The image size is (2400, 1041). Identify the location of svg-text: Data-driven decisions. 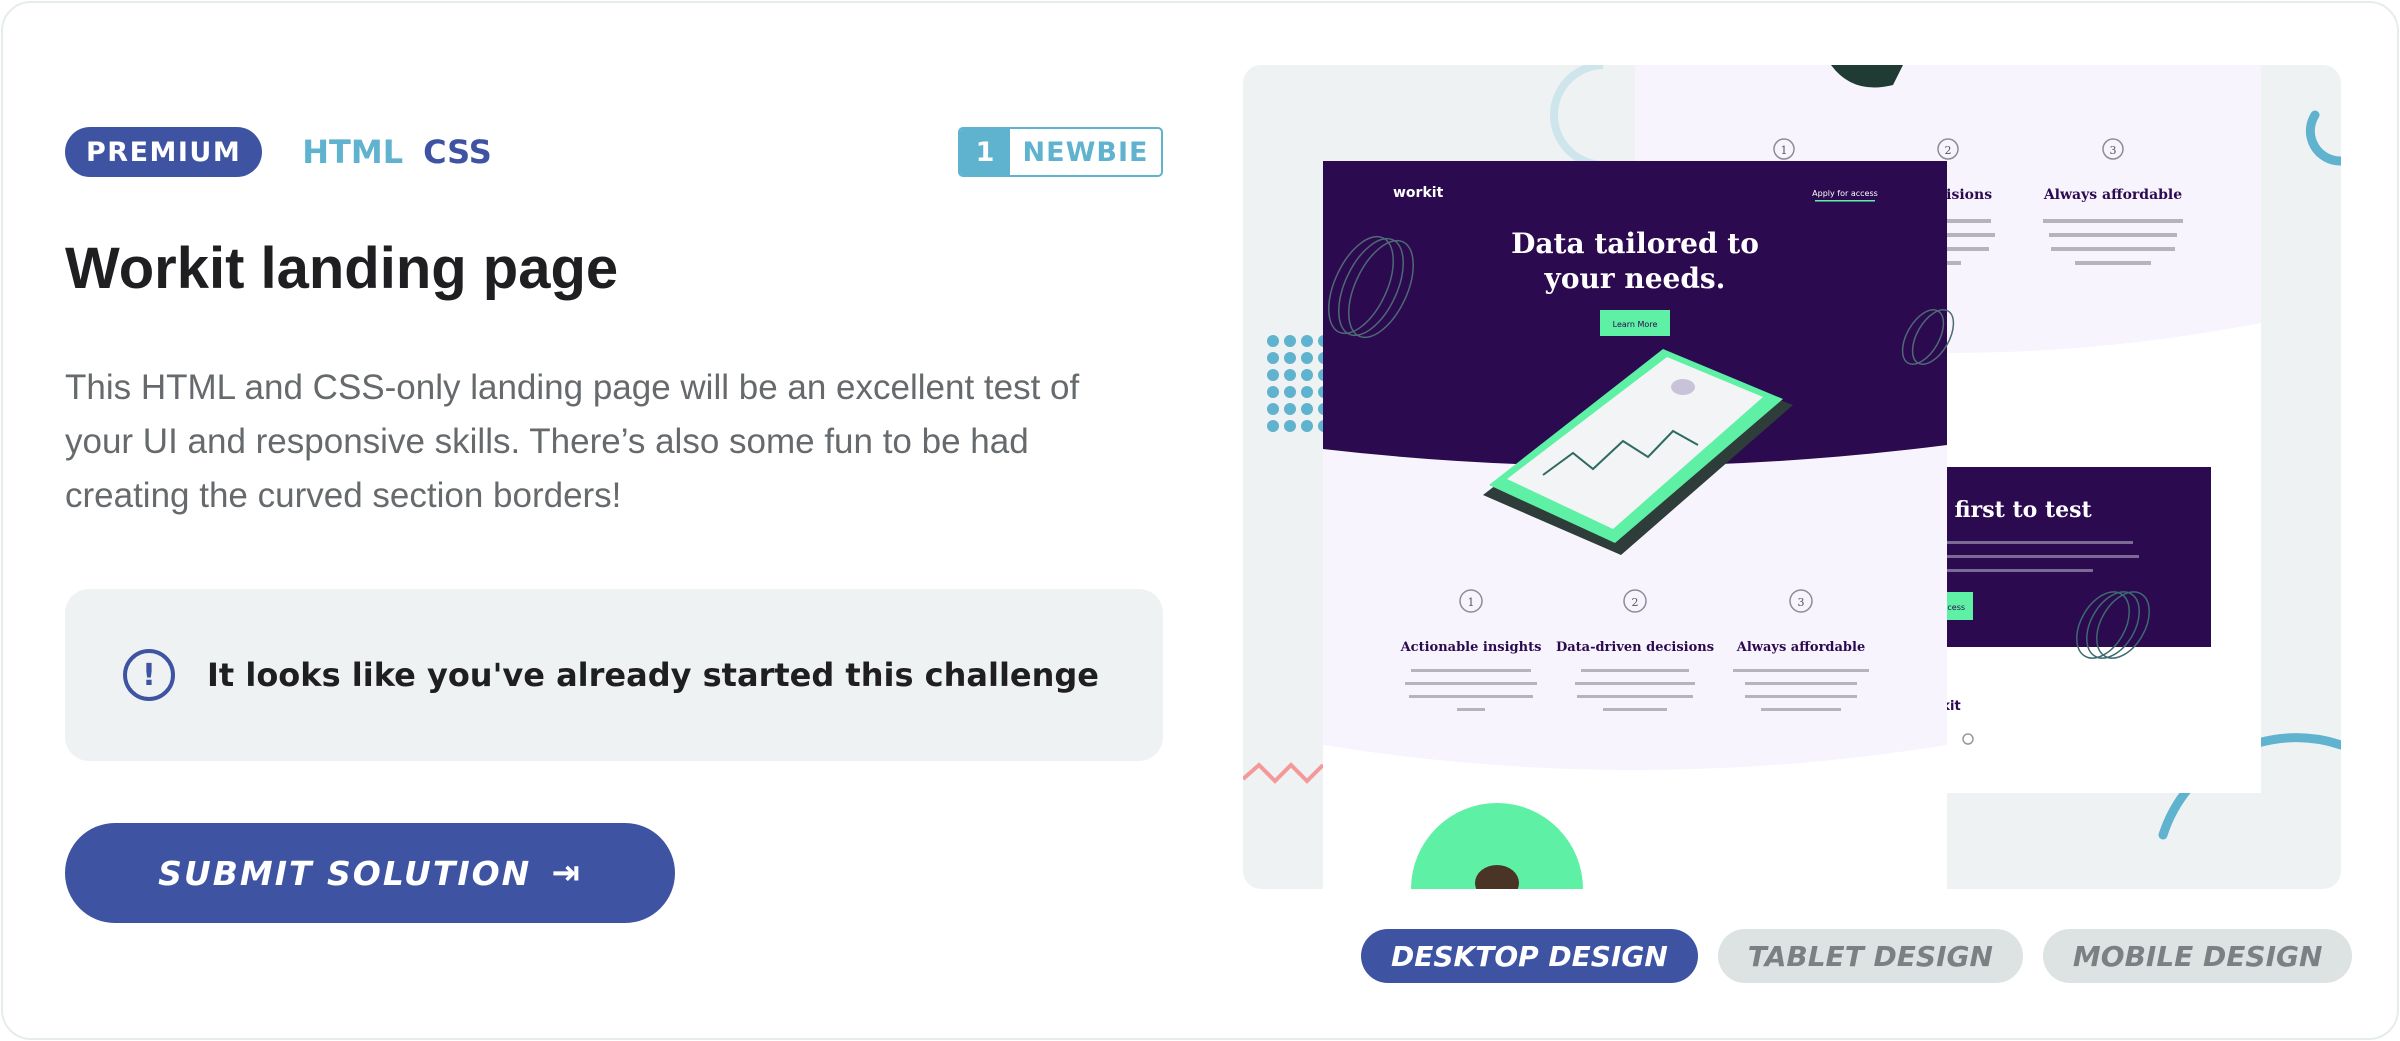
(1635, 647).